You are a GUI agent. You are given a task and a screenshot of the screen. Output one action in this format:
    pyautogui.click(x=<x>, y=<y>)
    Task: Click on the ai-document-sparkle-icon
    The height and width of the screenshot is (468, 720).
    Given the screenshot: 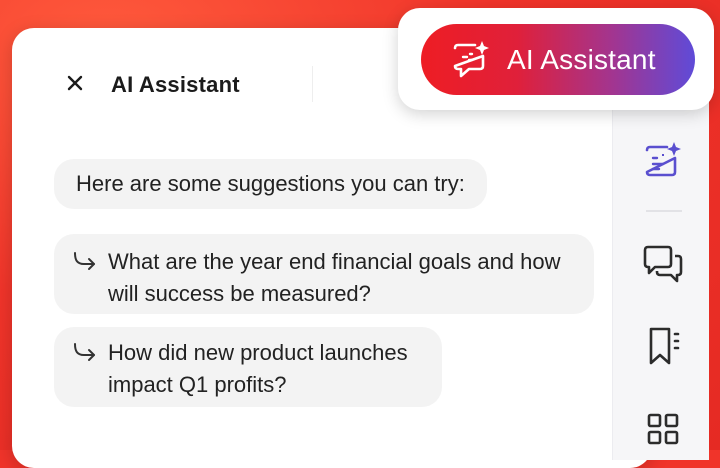 What is the action you would take?
    pyautogui.click(x=663, y=159)
    